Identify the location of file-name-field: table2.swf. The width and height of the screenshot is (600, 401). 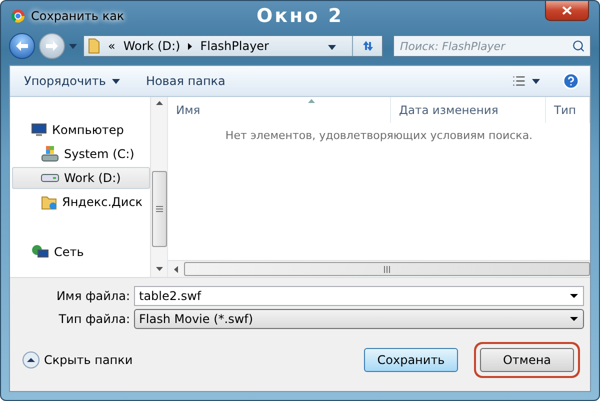
(359, 296).